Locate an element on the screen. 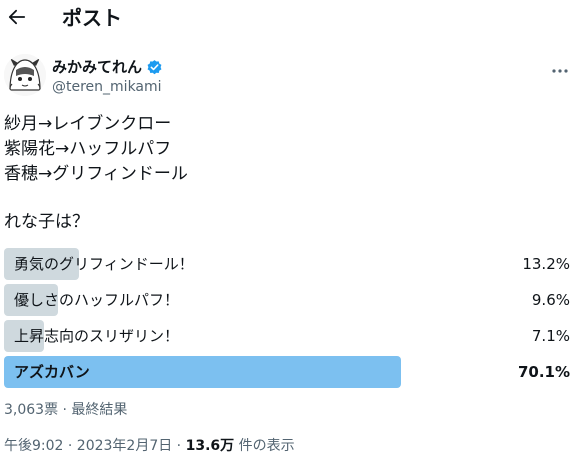 Image resolution: width=582 pixels, height=466 pixels. poll-option: 優しさのハッフルパフ！ 9.6% is located at coordinates (289, 300).